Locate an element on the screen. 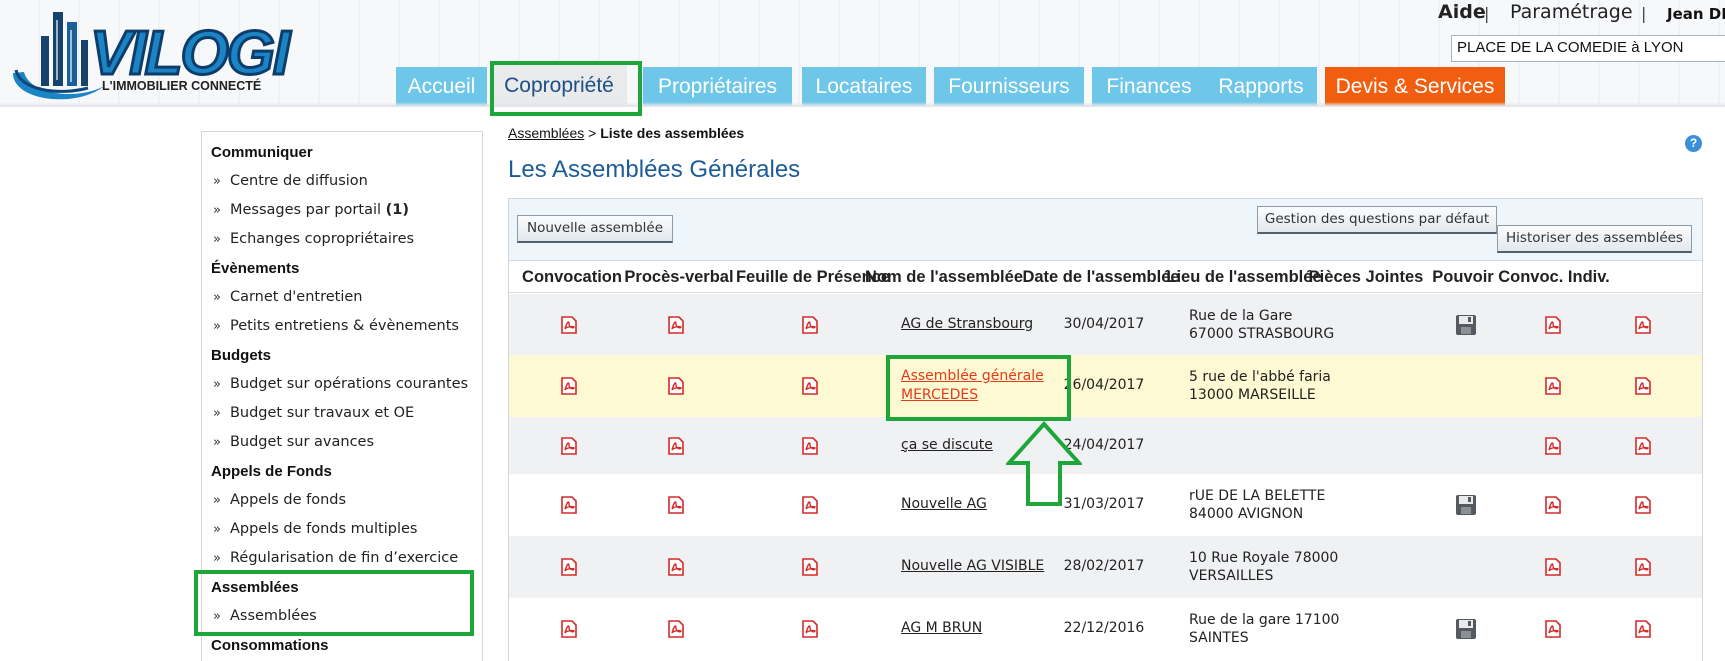 Image resolution: width=1725 pixels, height=661 pixels. sidebar-section-evenements: Évènements is located at coordinates (255, 268).